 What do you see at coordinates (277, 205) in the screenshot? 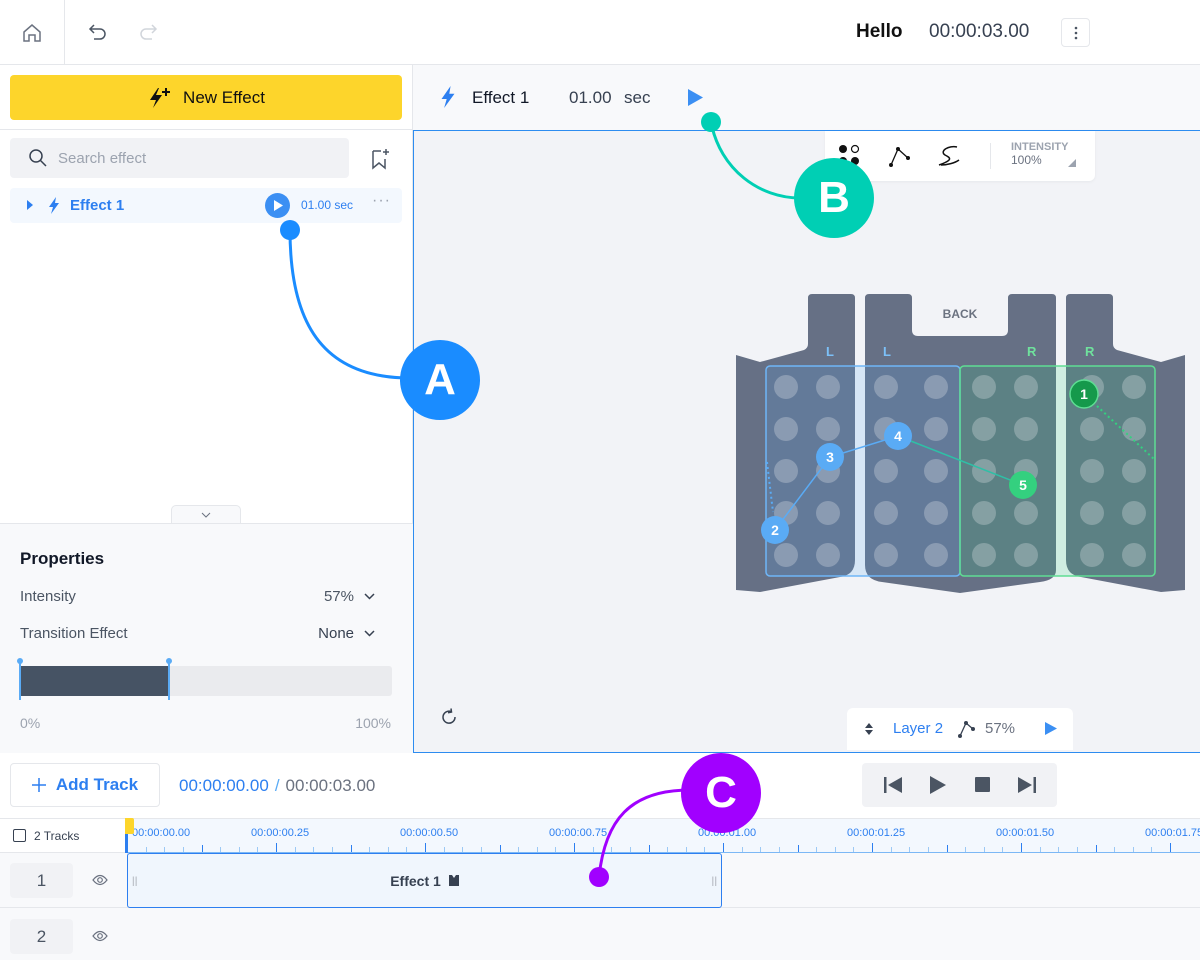
I see `play-effect-button` at bounding box center [277, 205].